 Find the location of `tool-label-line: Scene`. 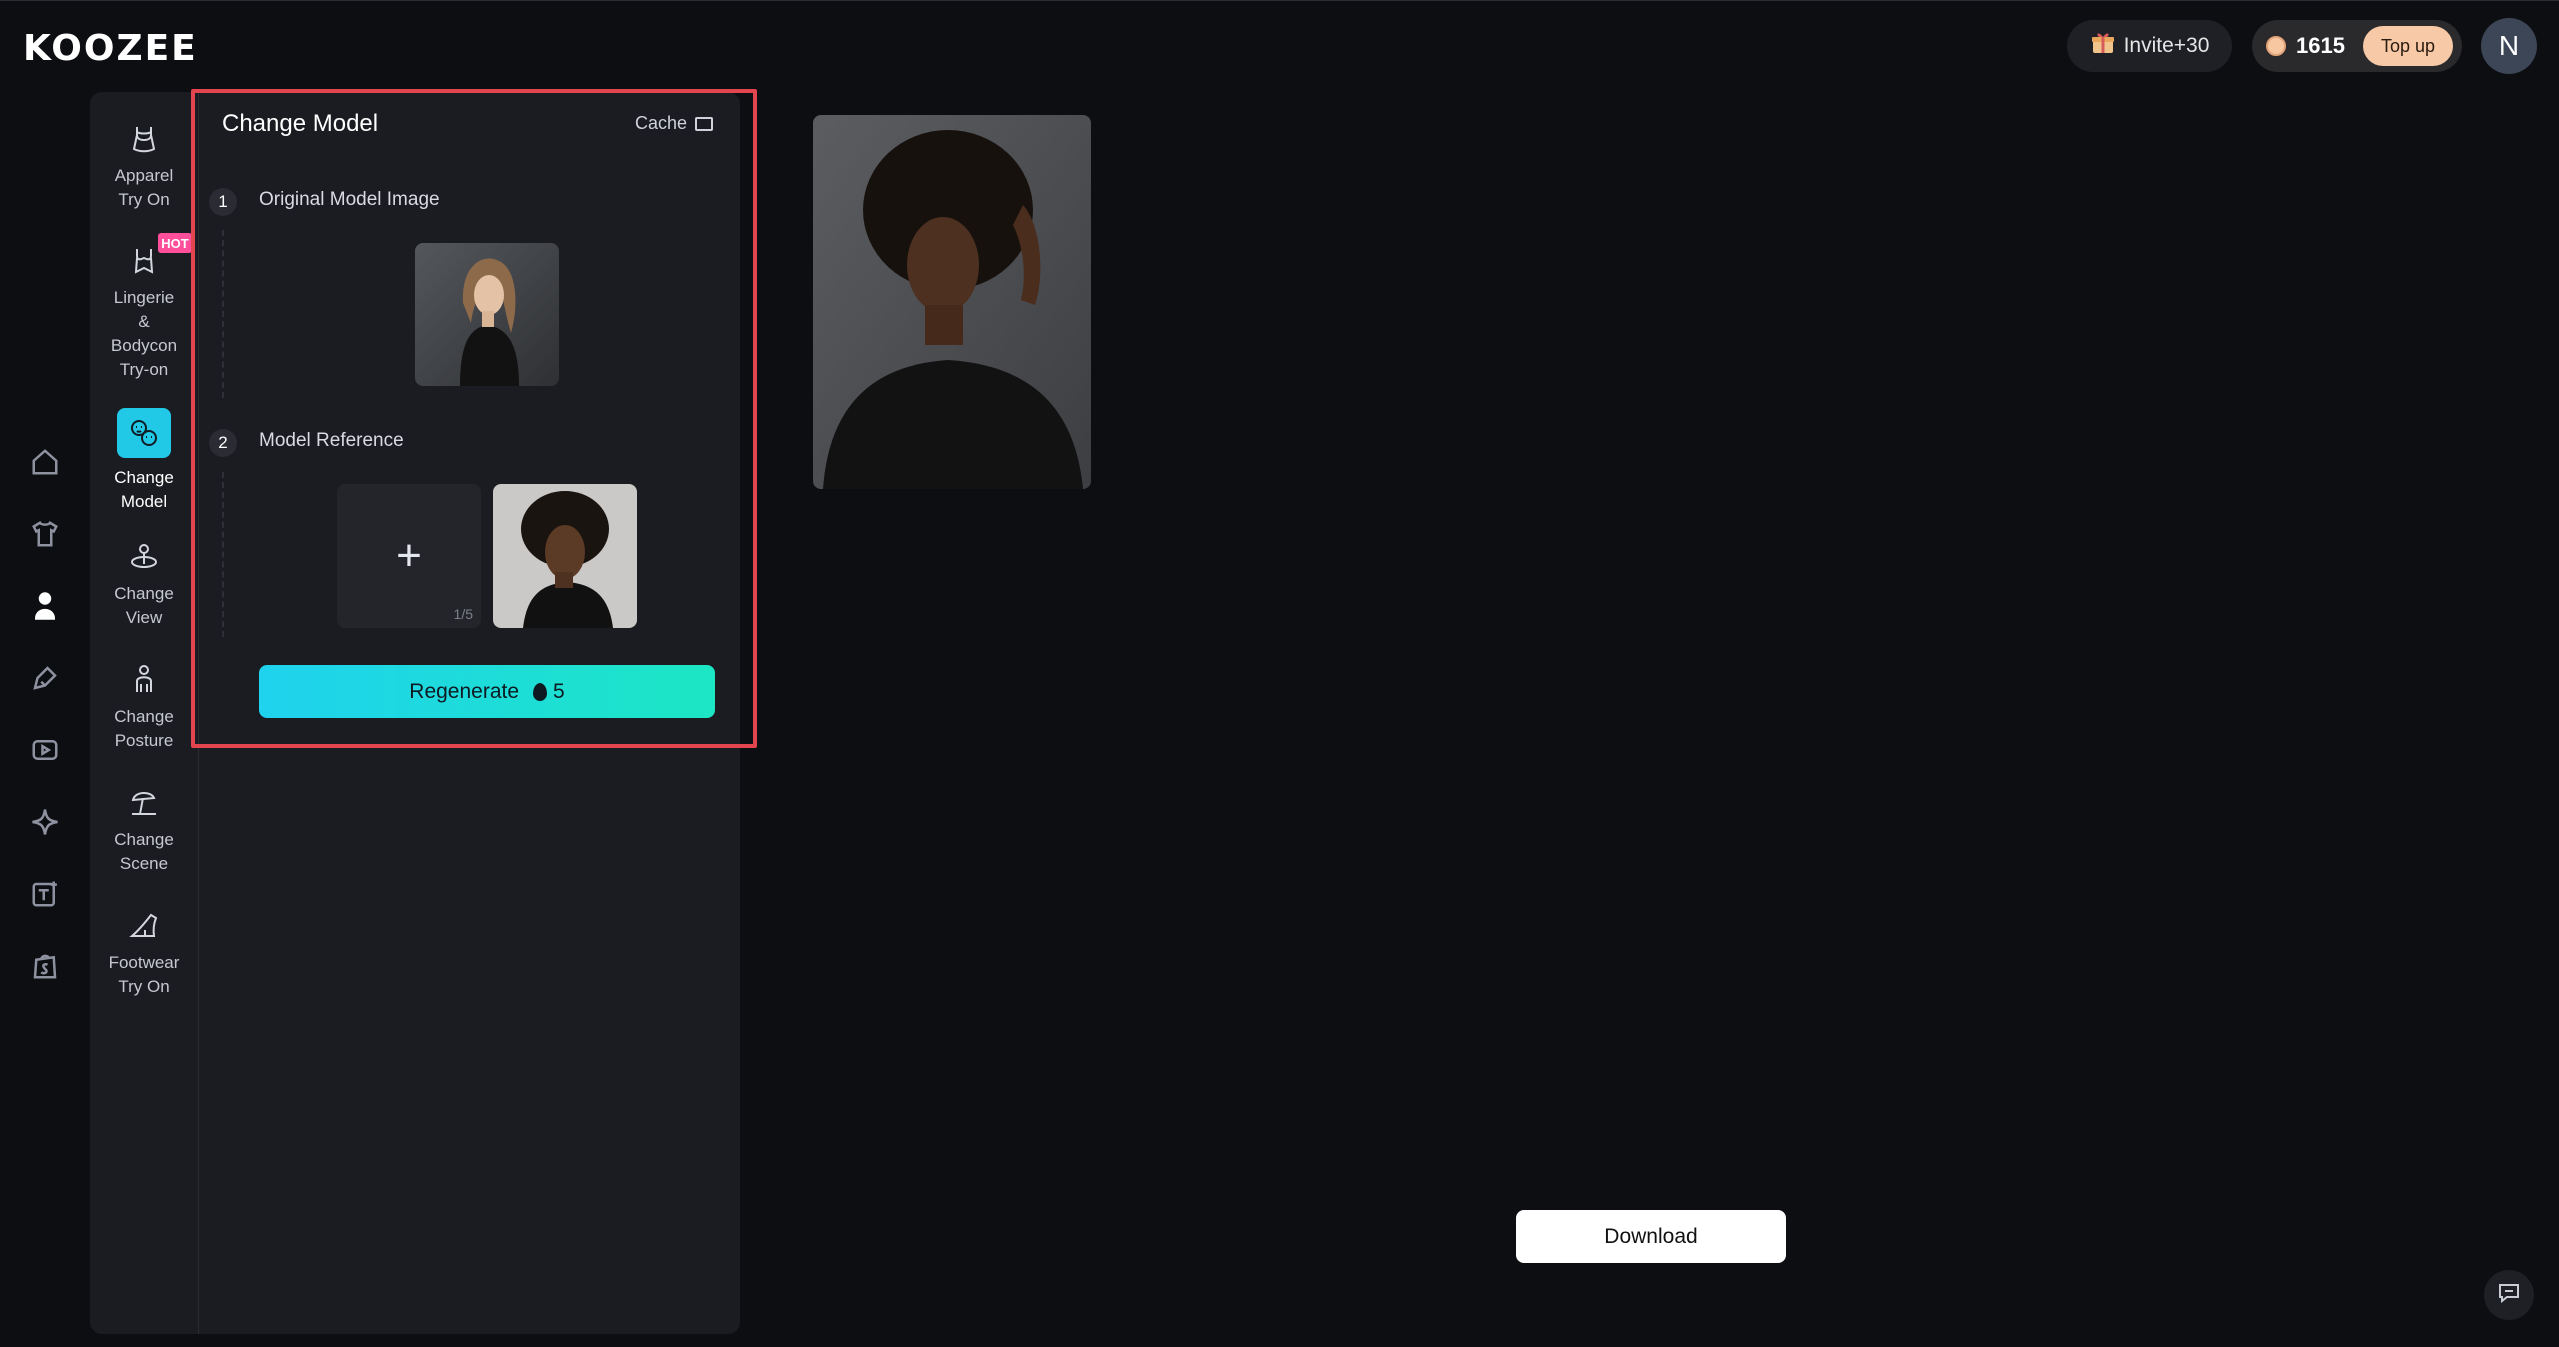

tool-label-line: Scene is located at coordinates (144, 863).